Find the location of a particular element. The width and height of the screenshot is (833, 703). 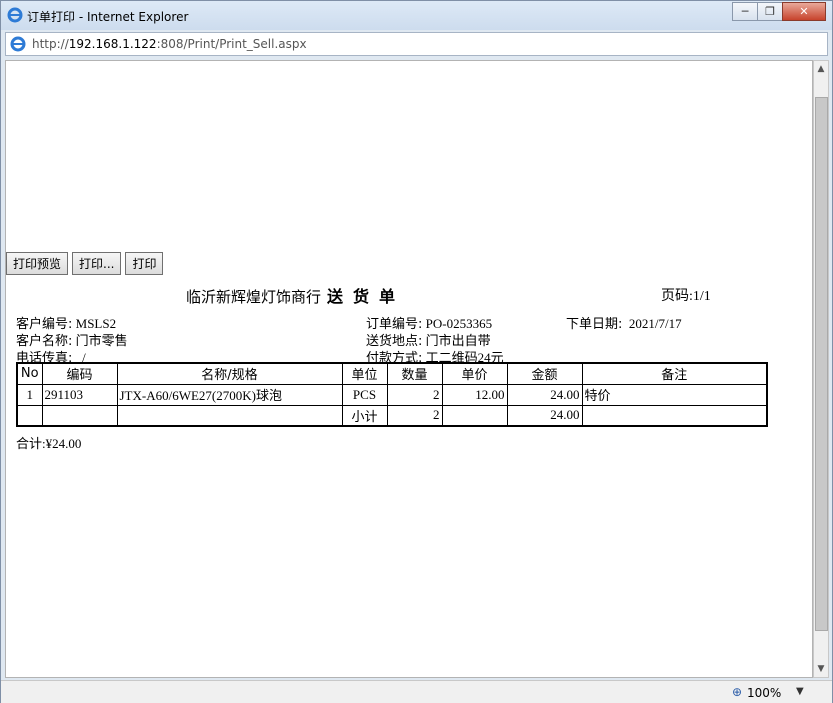

grand-total: 合计:¥24.00 is located at coordinates (49, 443).